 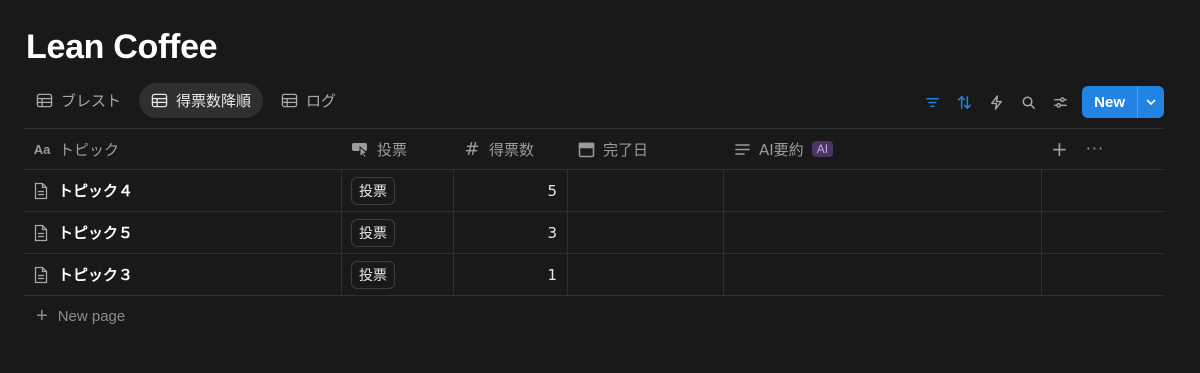 I want to click on column-header-votes: # 得票数, so click(x=511, y=149).